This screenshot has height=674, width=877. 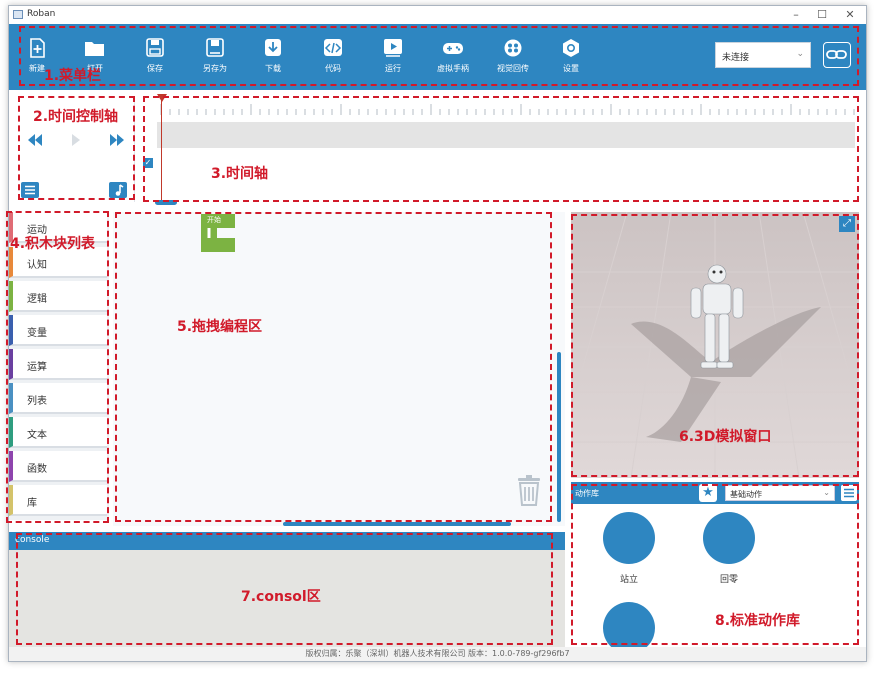 I want to click on annotation-label-console: 7.consol区, so click(x=281, y=597).